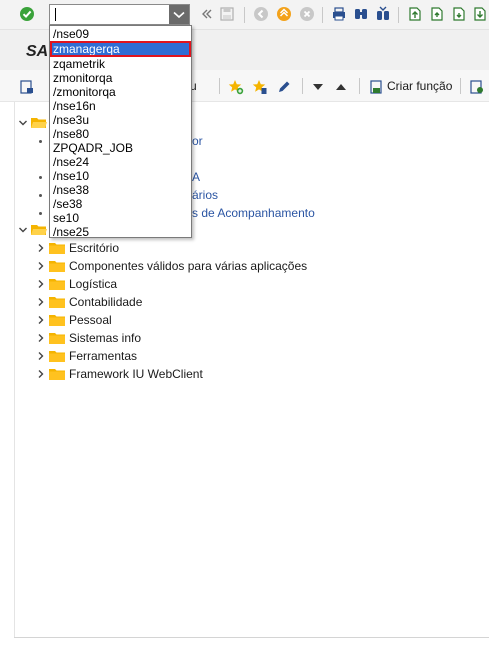  Describe the element at coordinates (376, 87) in the screenshot. I see `create-function-icon` at that location.